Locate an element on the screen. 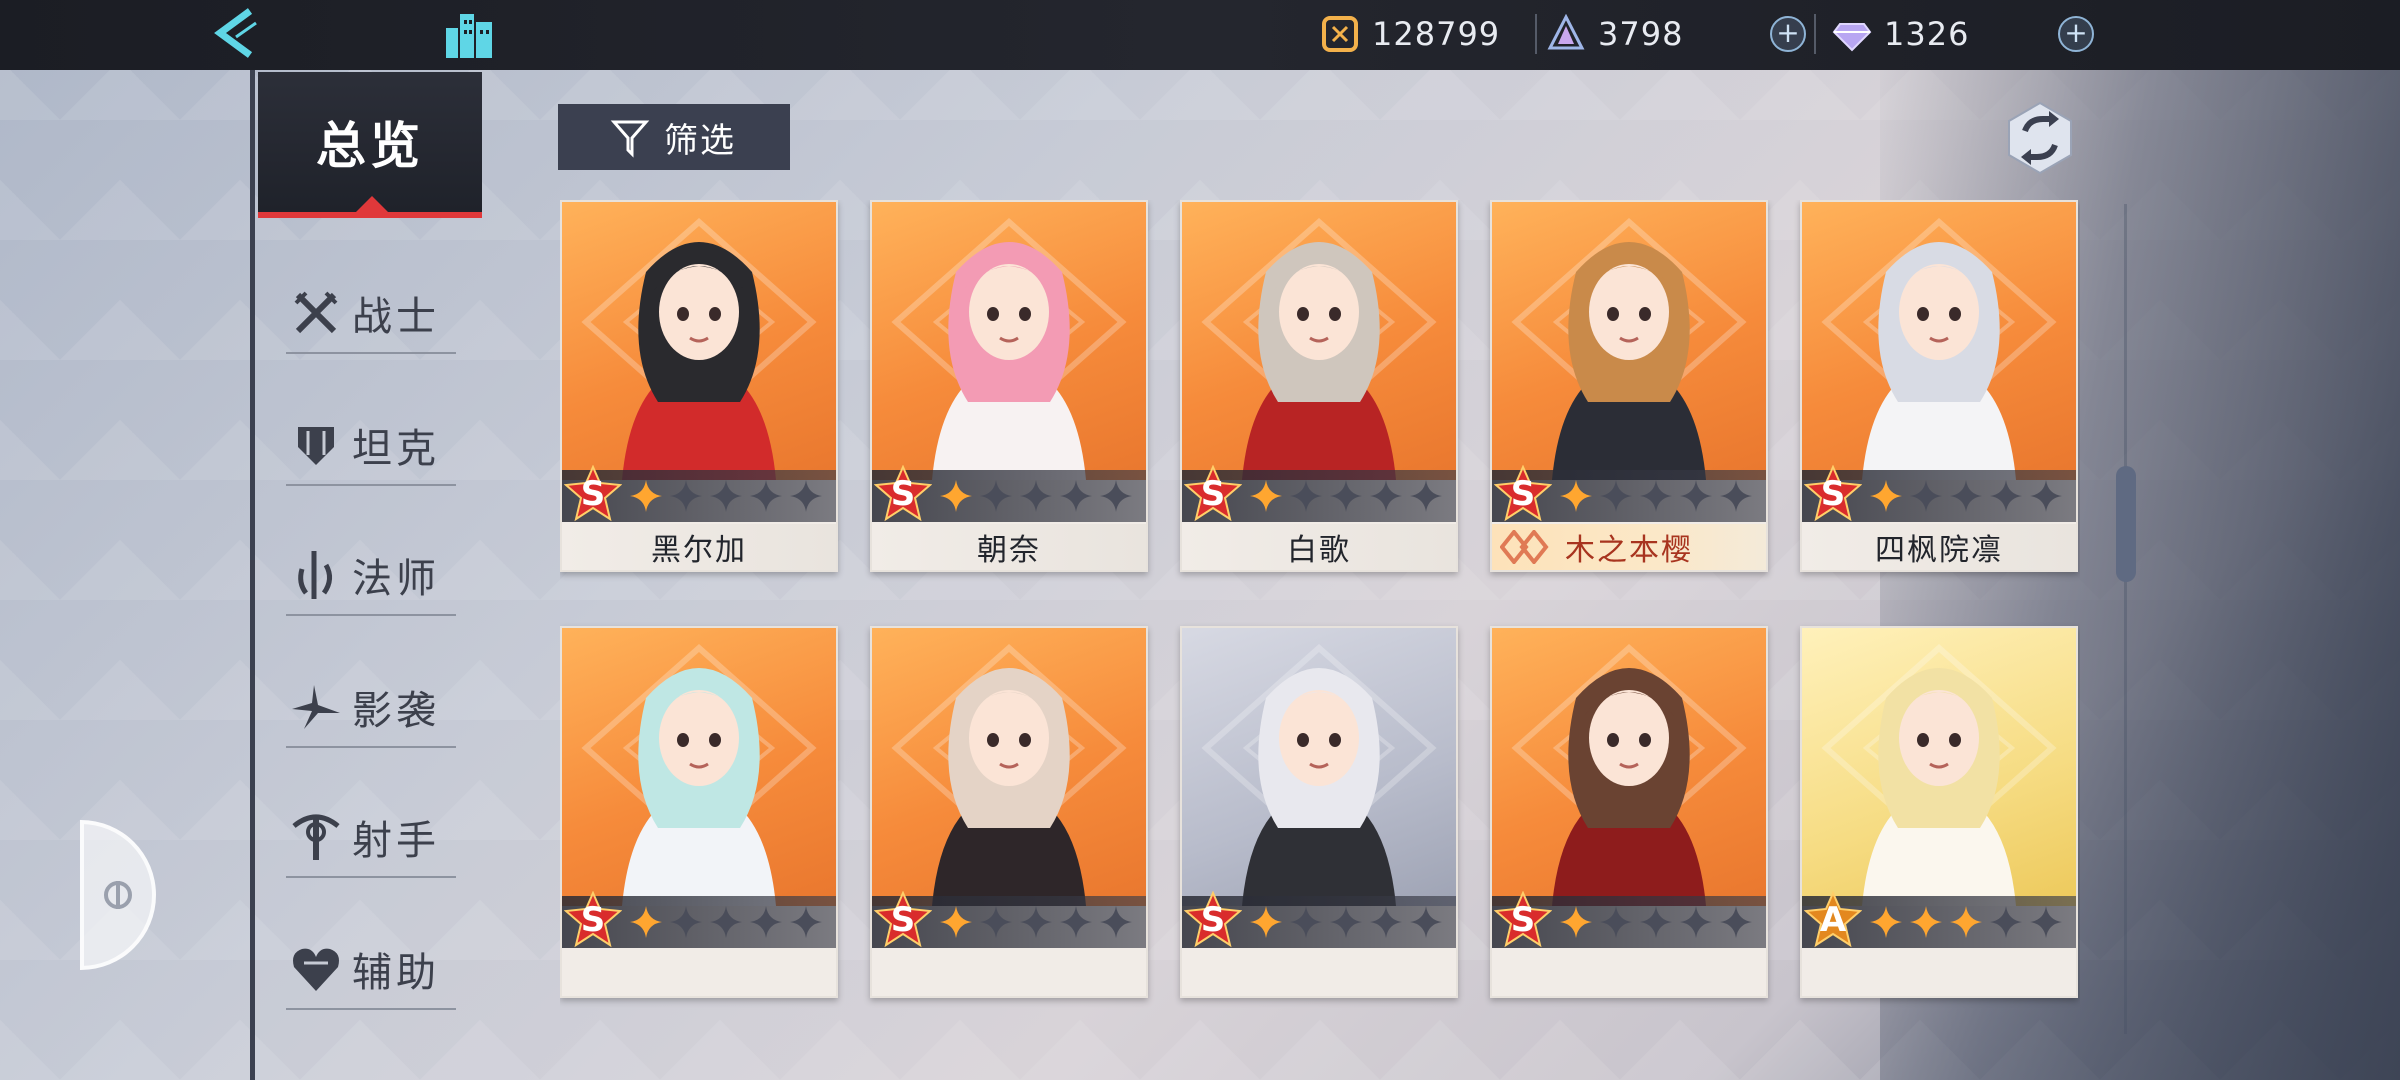  category-label: 法师 is located at coordinates (396, 579).